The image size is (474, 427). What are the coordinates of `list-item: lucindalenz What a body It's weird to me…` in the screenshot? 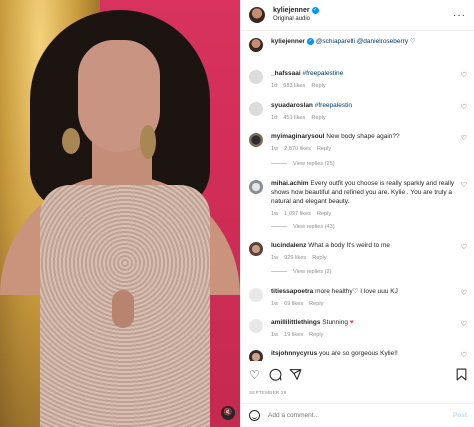 It's located at (358, 252).